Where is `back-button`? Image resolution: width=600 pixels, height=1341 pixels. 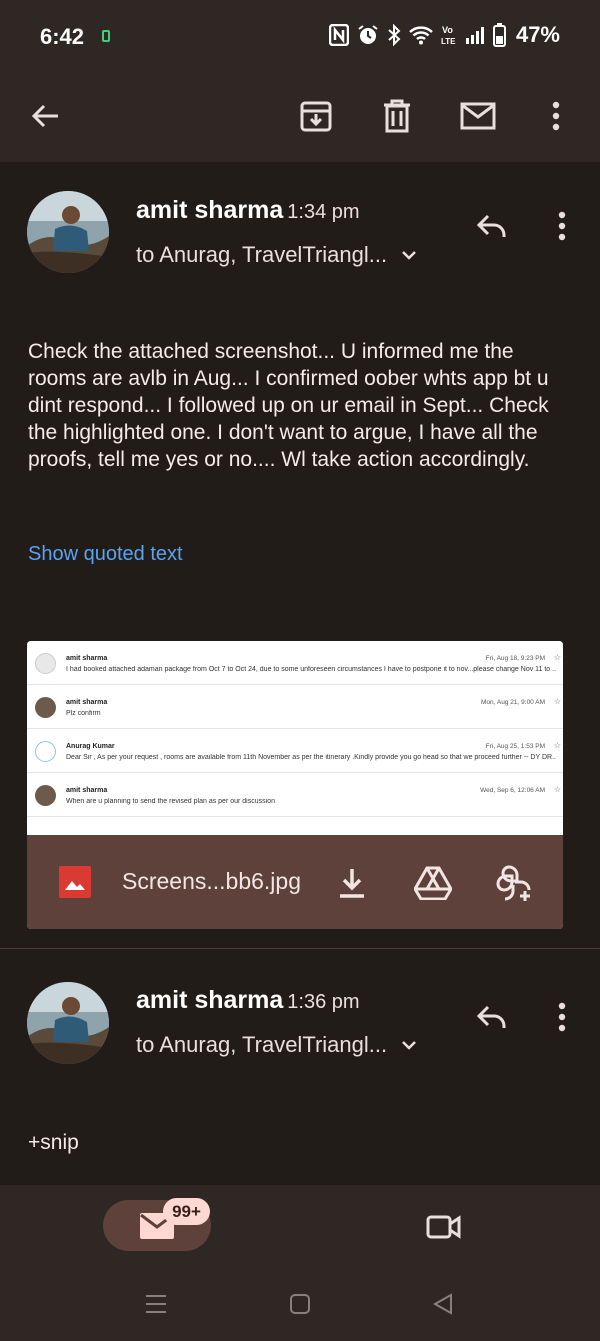
back-button is located at coordinates (46, 116).